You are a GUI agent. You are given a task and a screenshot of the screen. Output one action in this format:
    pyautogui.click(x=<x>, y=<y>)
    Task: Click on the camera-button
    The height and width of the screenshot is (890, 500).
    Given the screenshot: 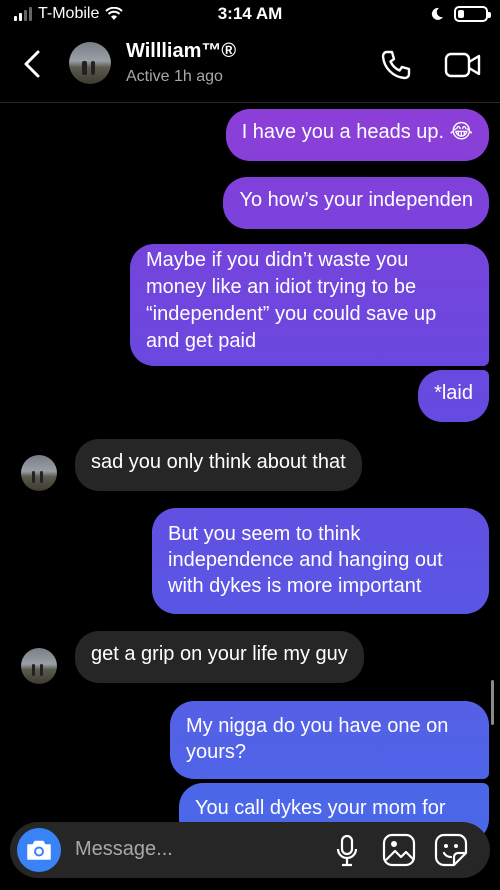 What is the action you would take?
    pyautogui.click(x=39, y=850)
    